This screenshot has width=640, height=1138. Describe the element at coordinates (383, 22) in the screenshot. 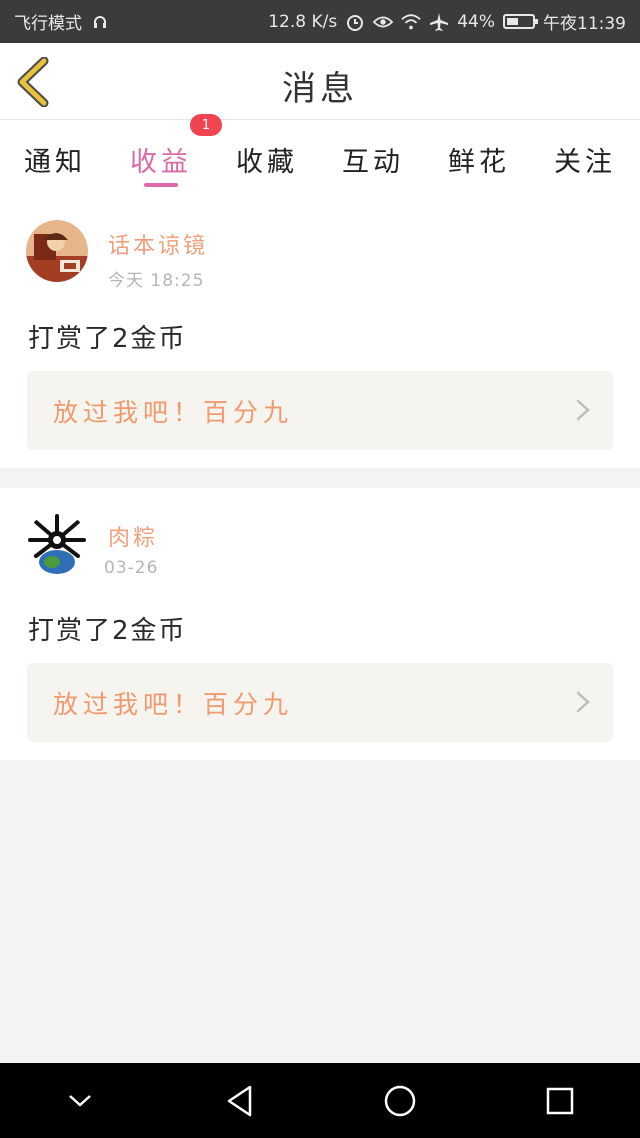

I see `eye-icon` at that location.